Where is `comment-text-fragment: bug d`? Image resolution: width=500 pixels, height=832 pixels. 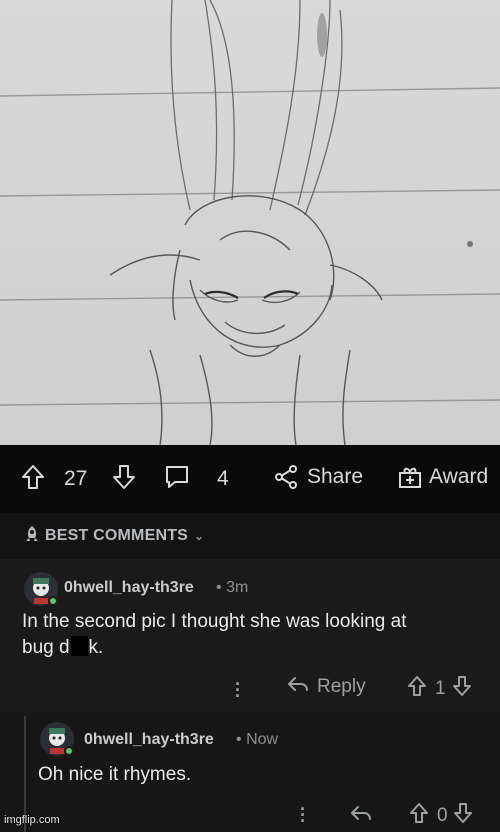 comment-text-fragment: bug d is located at coordinates (46, 647).